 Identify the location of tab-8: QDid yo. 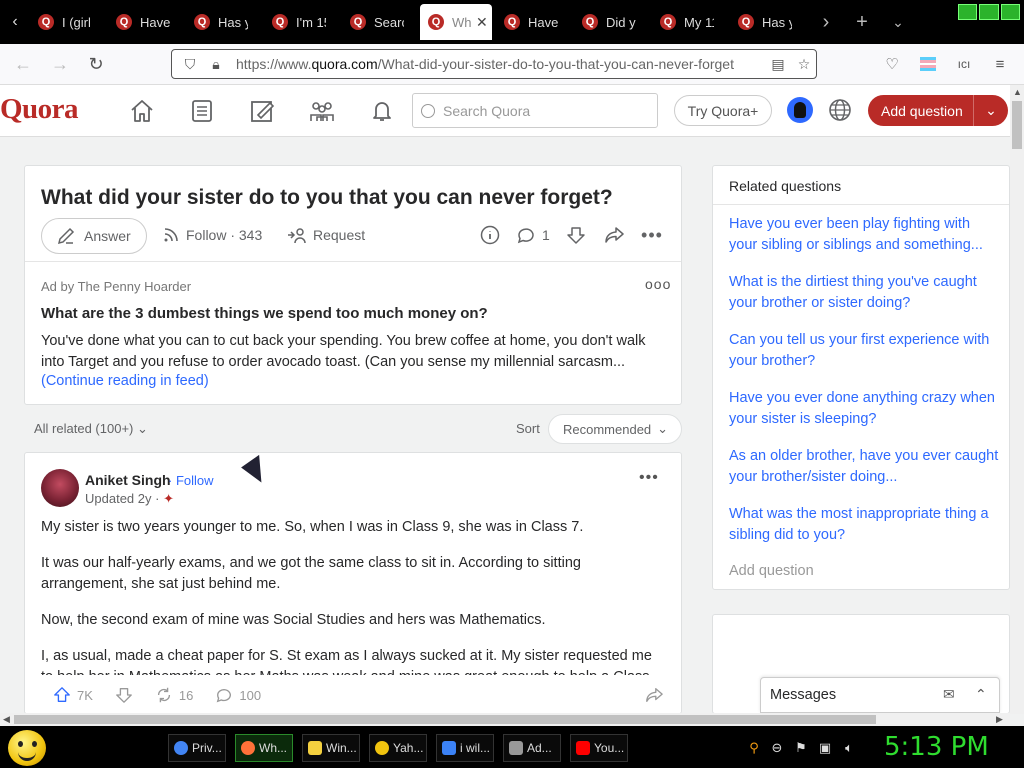
(611, 22).